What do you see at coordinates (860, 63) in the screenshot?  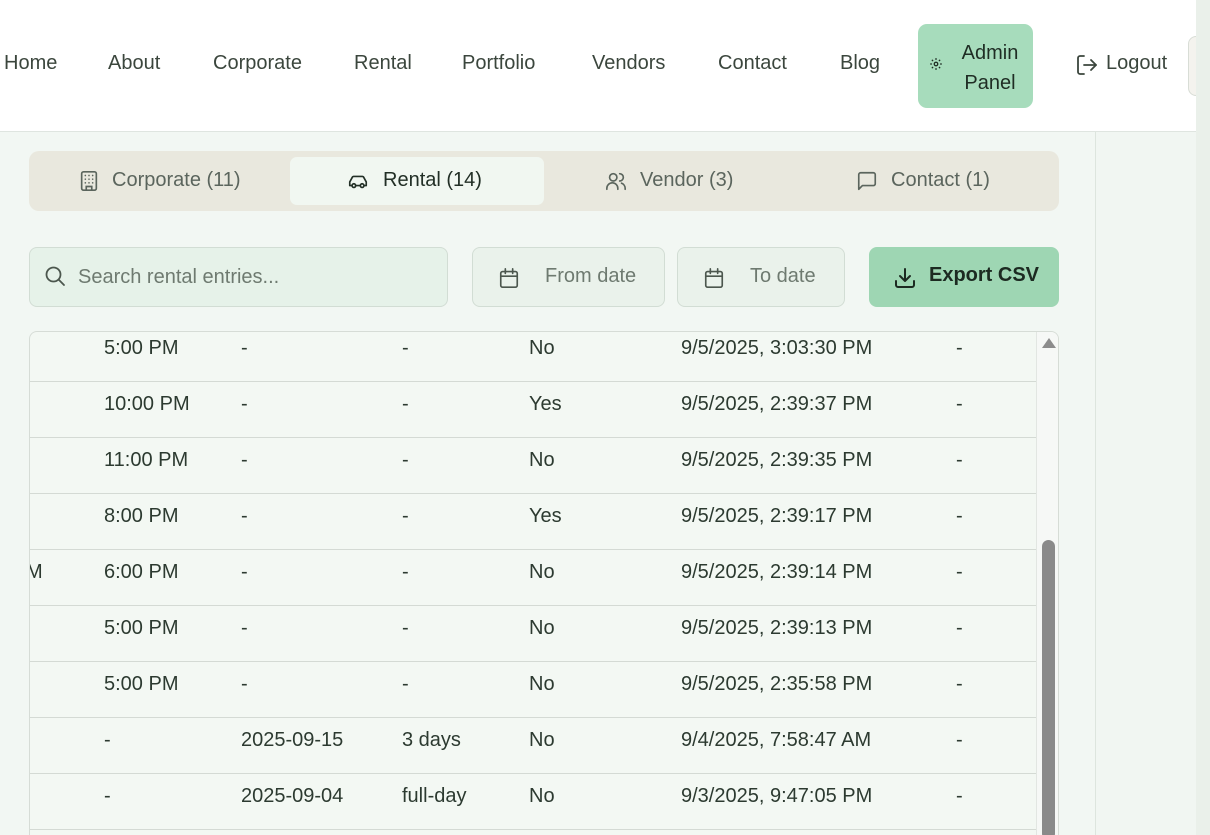 I see `nav-link-blog: Blog` at bounding box center [860, 63].